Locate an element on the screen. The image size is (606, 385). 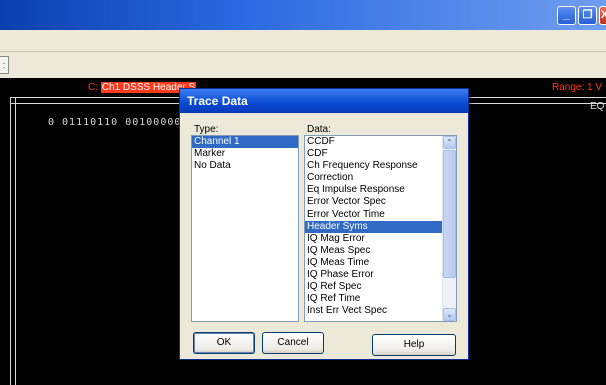
range-label: Range: 1 V is located at coordinates (577, 87).